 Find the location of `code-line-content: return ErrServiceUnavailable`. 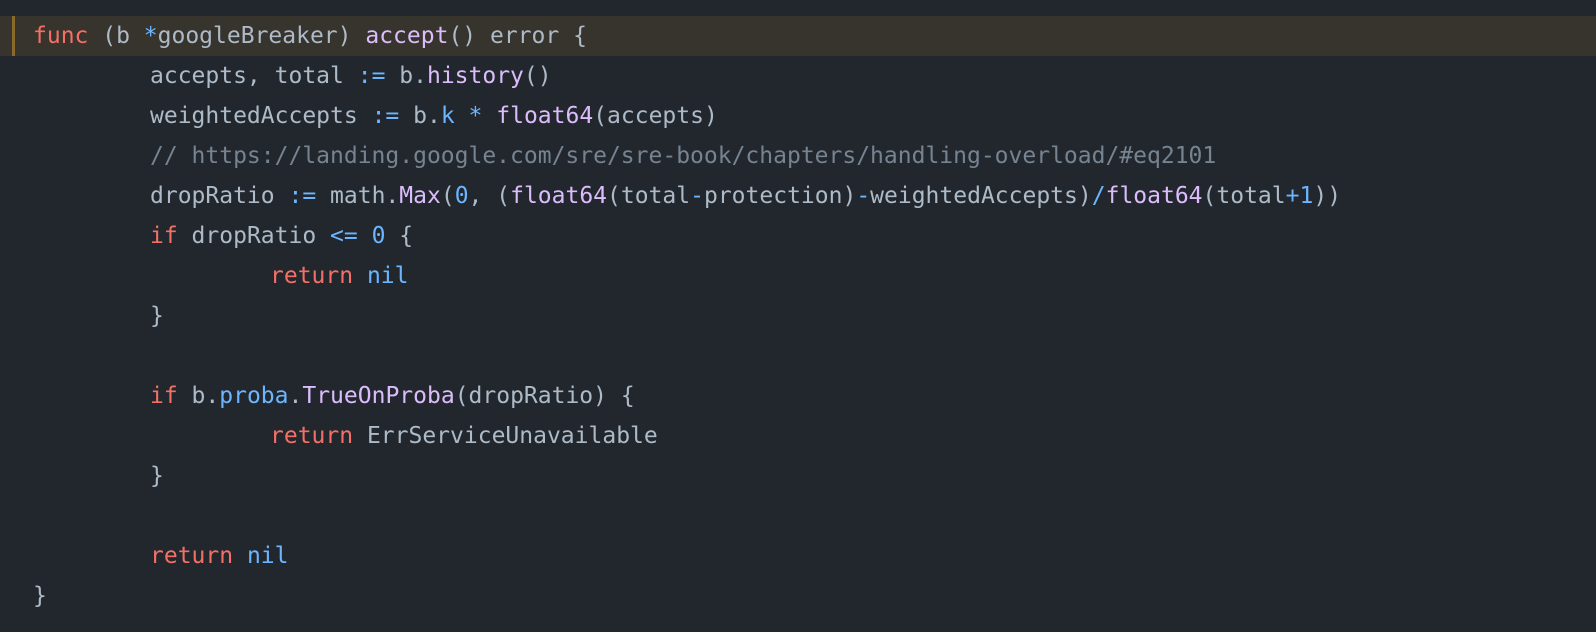

code-line-content: return ErrServiceUnavailable is located at coordinates (464, 436).